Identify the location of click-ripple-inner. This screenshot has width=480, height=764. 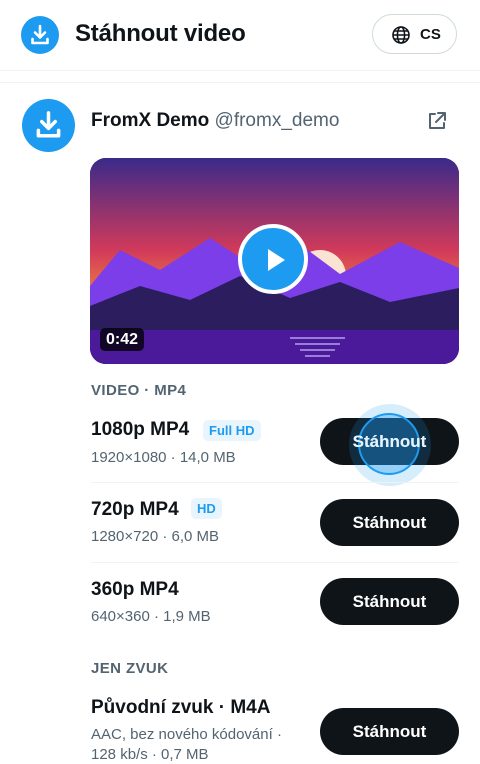
(389, 444).